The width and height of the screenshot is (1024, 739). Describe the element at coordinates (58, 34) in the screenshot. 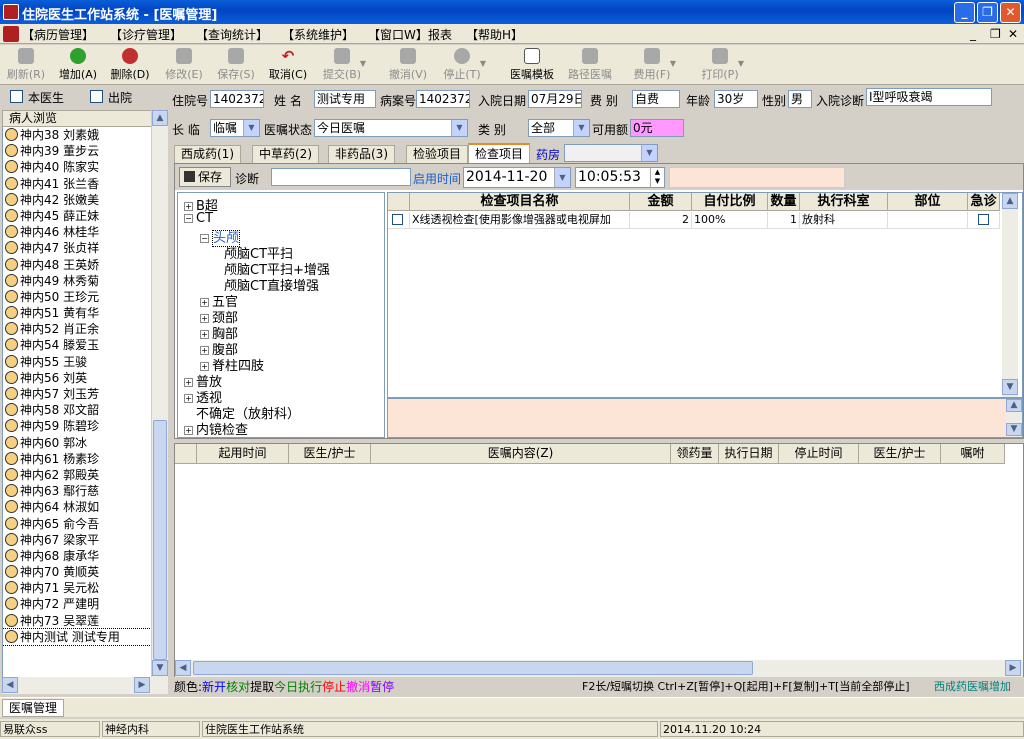

I see `menu-medical-record: 【病历管理】` at that location.